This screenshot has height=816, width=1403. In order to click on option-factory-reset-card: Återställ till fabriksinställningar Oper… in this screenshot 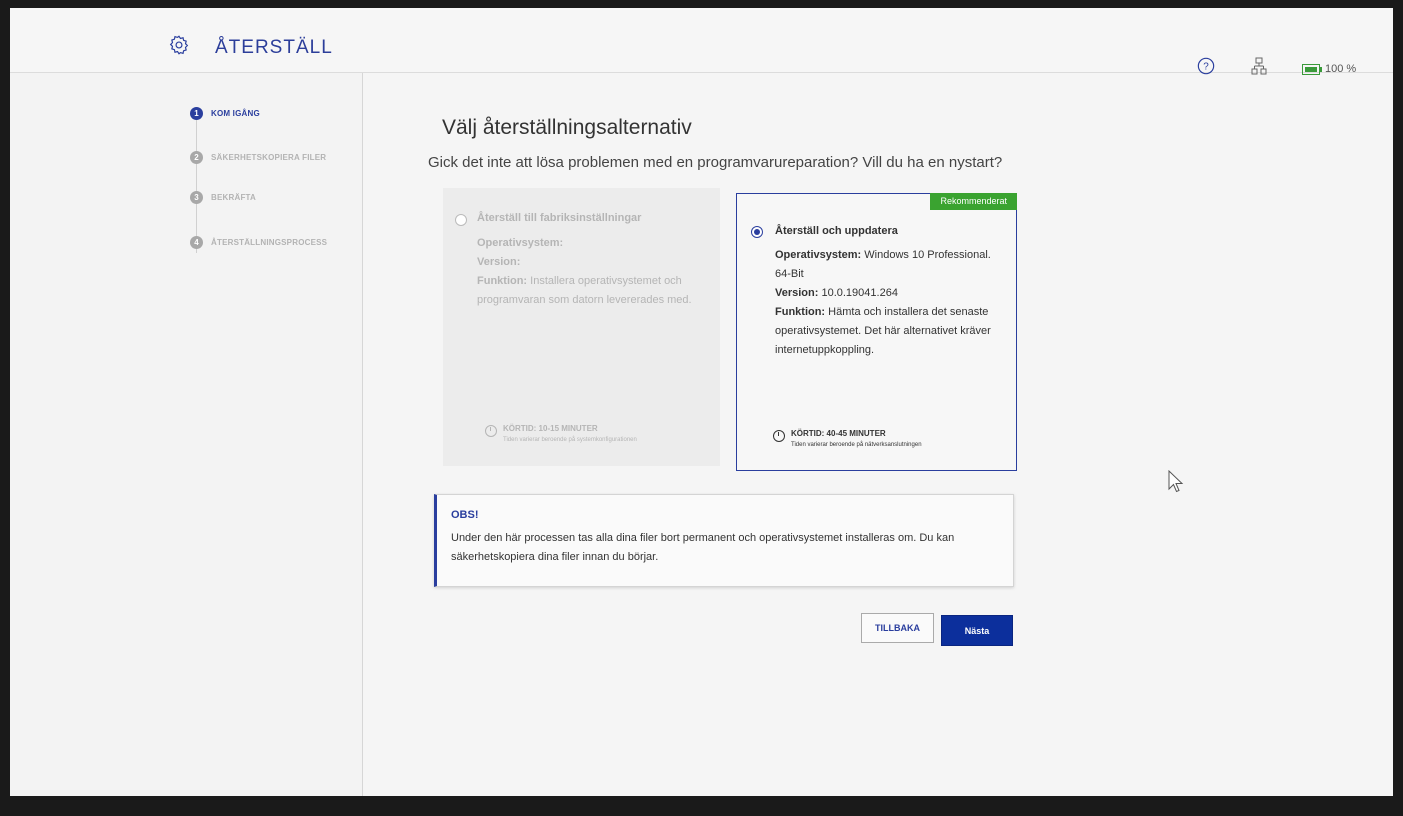, I will do `click(581, 327)`.